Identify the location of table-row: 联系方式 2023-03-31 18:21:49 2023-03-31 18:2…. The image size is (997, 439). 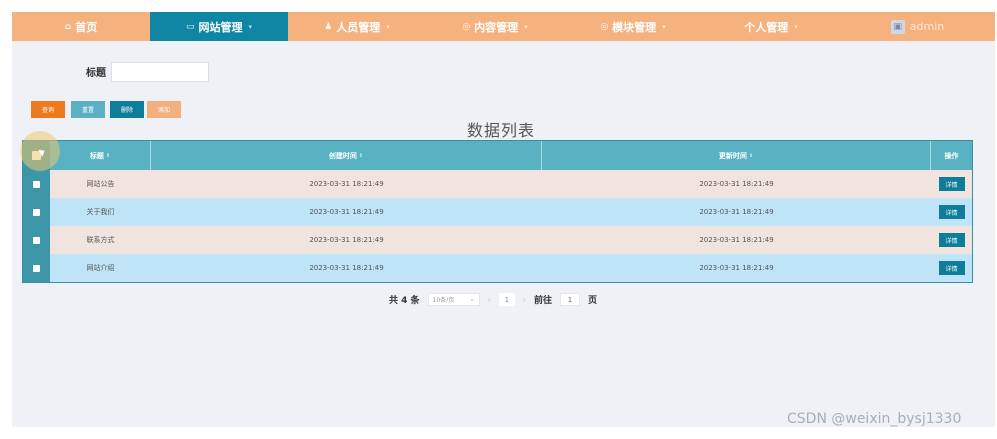
(497, 240).